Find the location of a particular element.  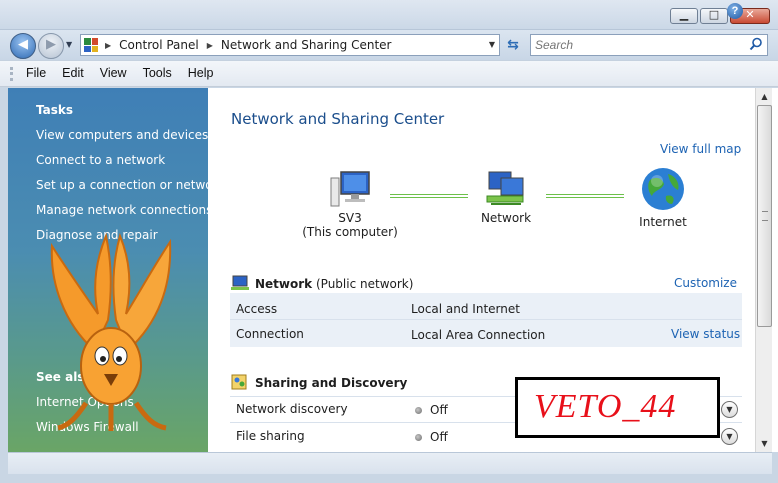

view-full-map-link: View full map is located at coordinates (700, 149).